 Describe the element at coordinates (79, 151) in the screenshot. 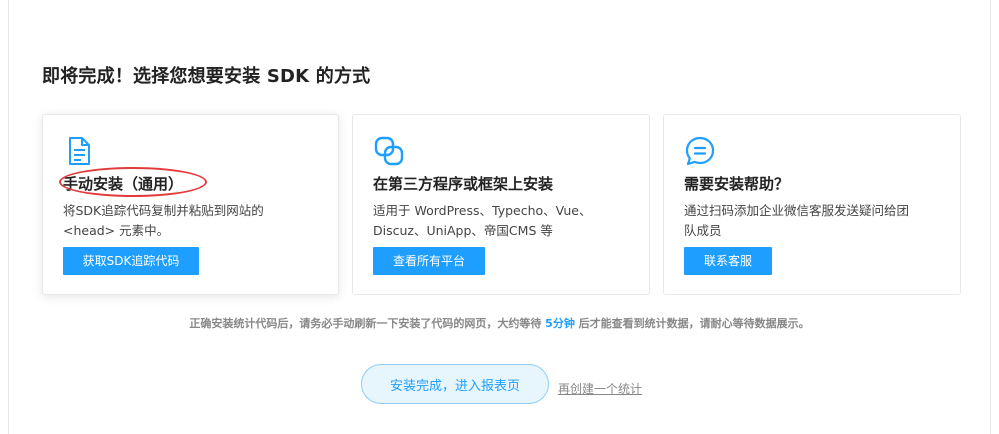

I see `document-icon` at that location.